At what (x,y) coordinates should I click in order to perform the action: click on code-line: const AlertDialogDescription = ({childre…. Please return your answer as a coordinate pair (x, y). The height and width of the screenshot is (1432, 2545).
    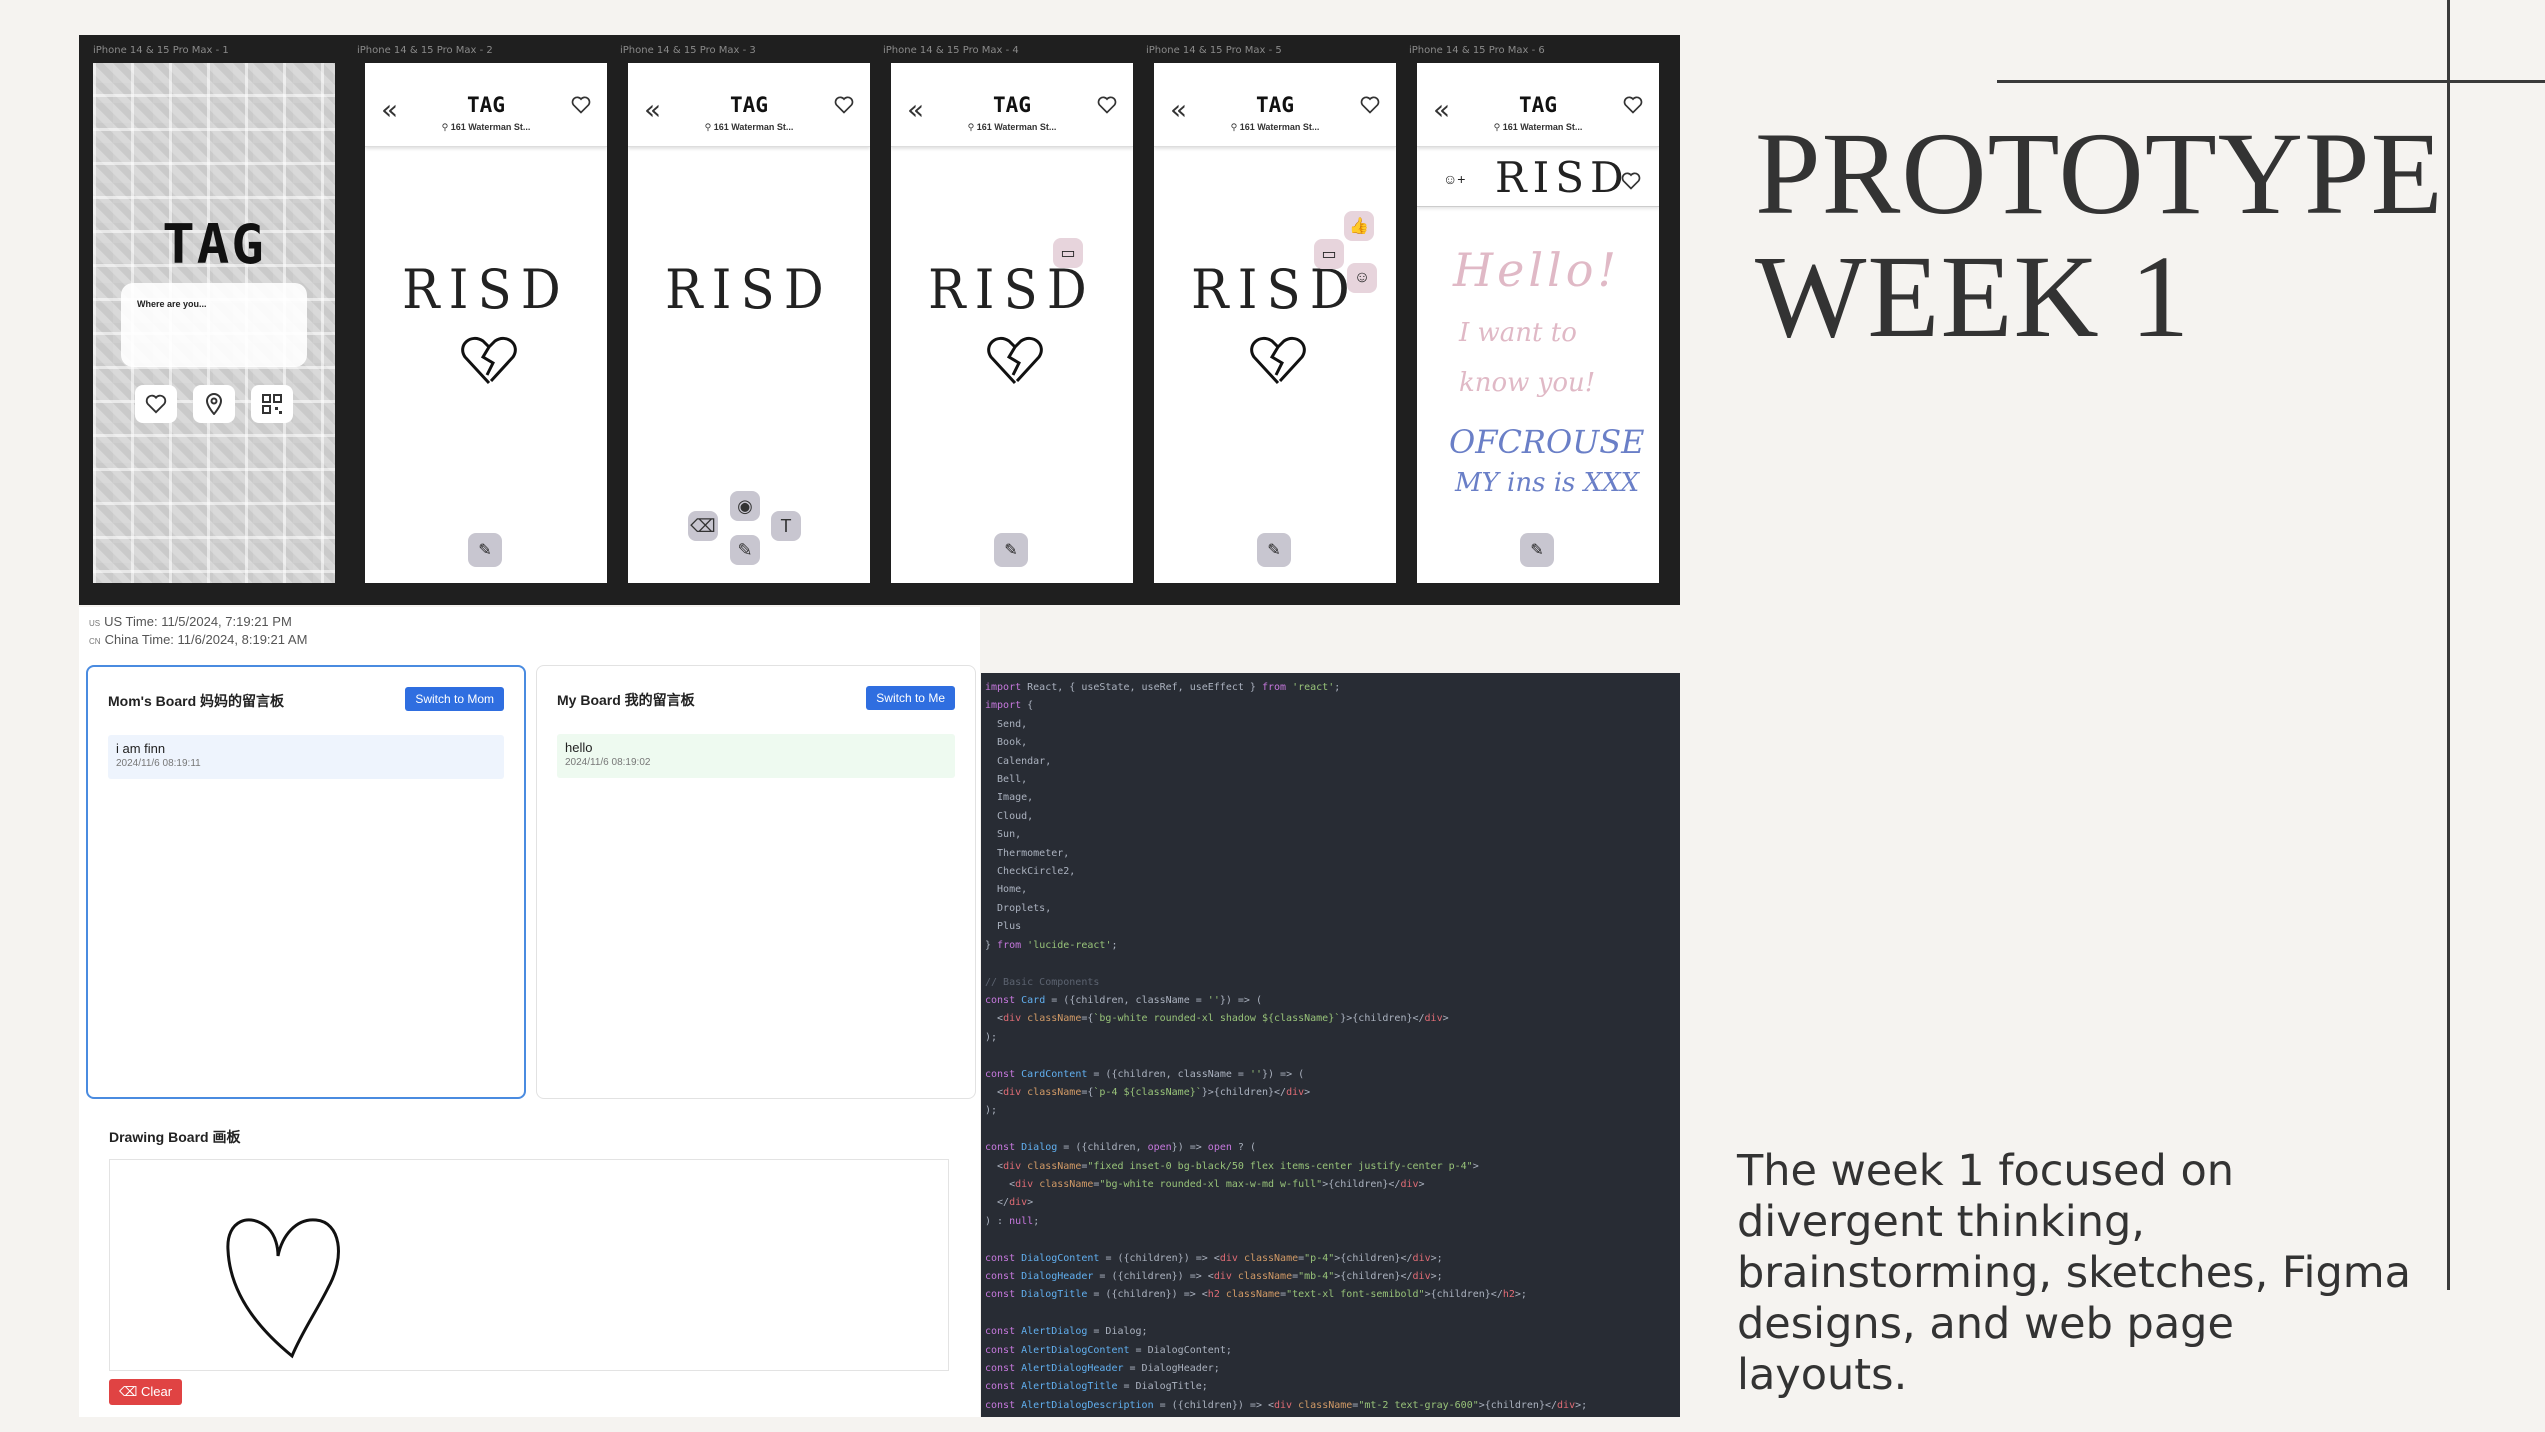
    Looking at the image, I should click on (1286, 1405).